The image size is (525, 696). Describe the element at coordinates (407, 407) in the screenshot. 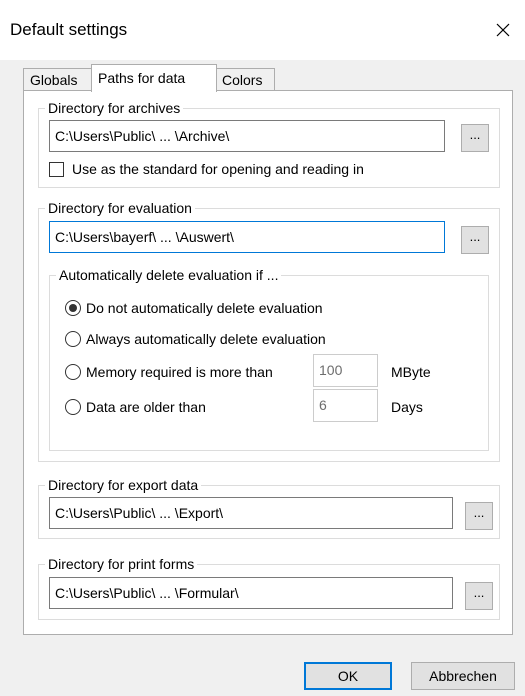

I see `data-age-unit-label: Days` at that location.